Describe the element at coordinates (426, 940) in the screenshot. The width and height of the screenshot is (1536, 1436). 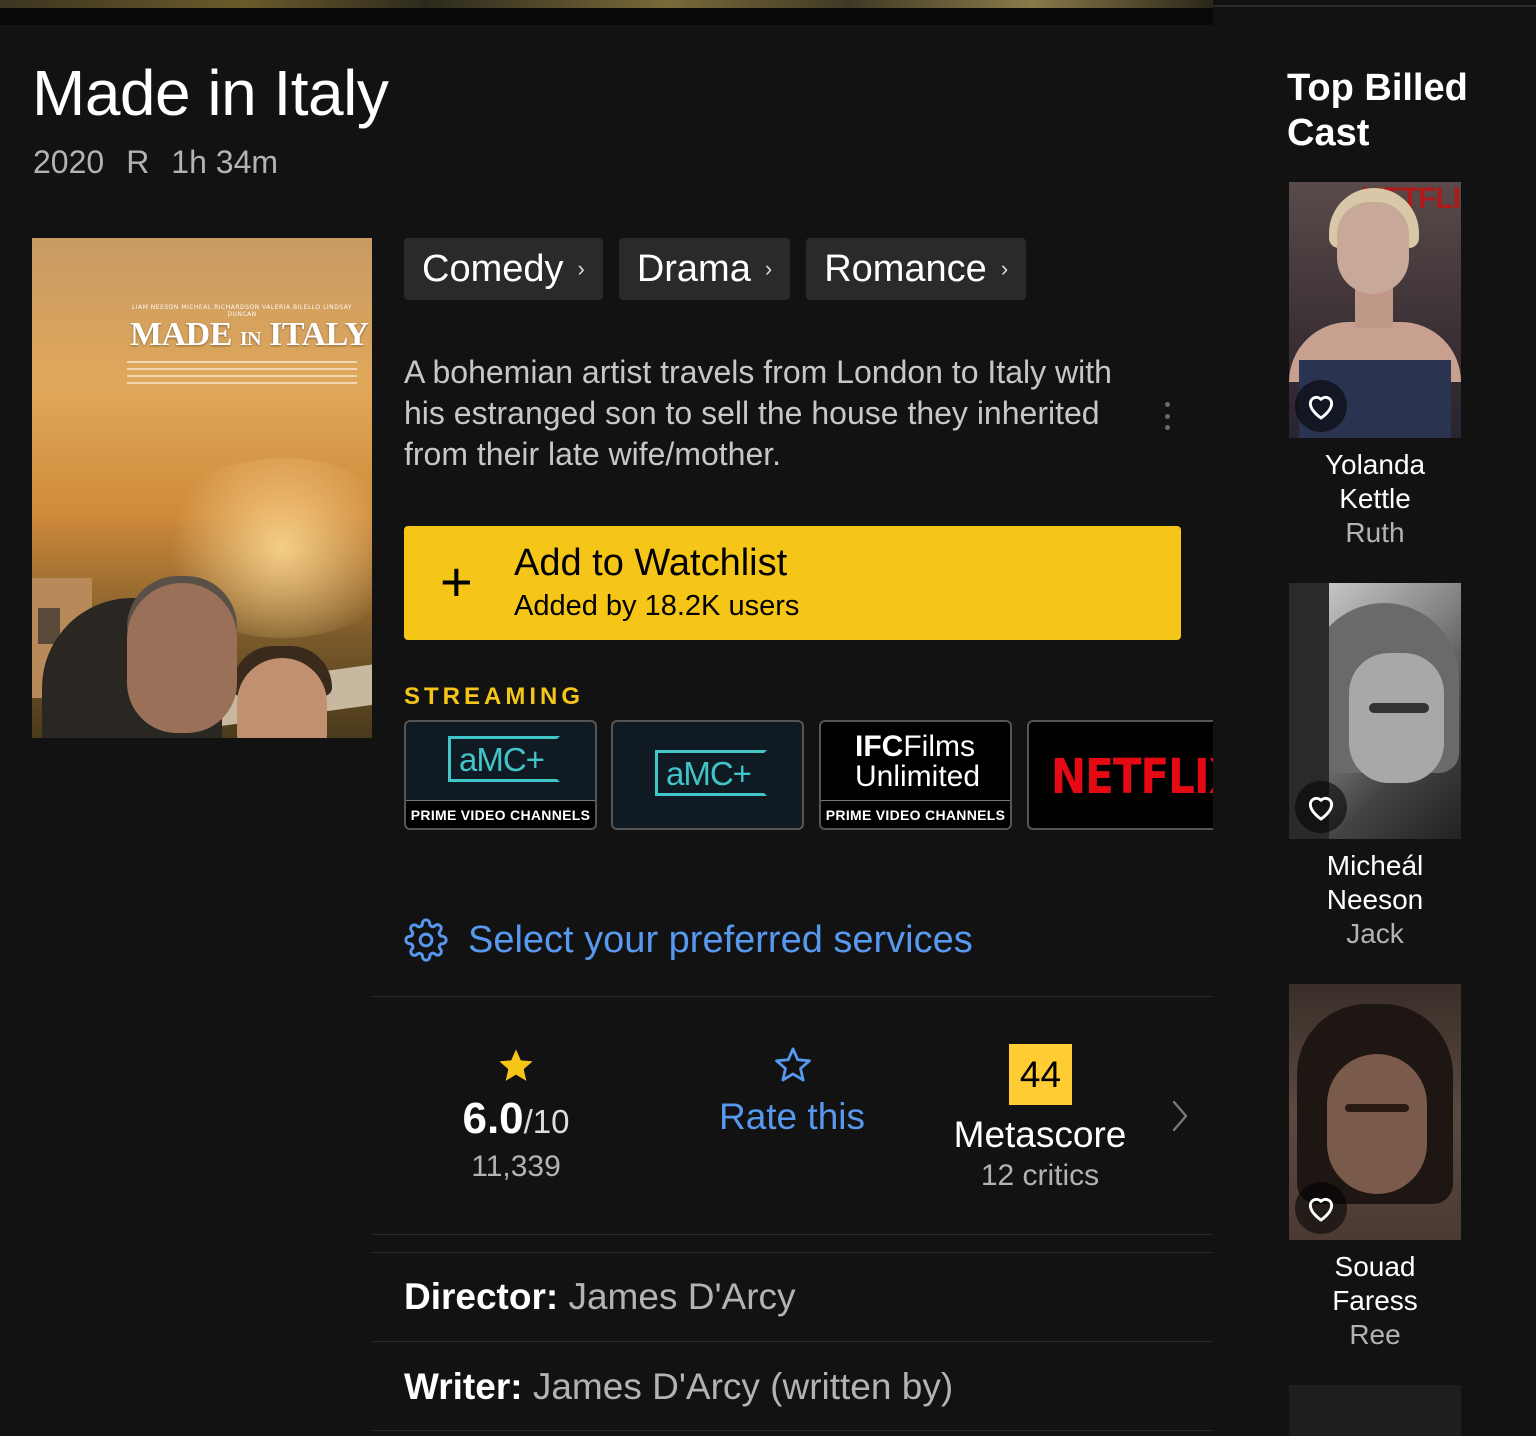
I see `gear-icon` at that location.